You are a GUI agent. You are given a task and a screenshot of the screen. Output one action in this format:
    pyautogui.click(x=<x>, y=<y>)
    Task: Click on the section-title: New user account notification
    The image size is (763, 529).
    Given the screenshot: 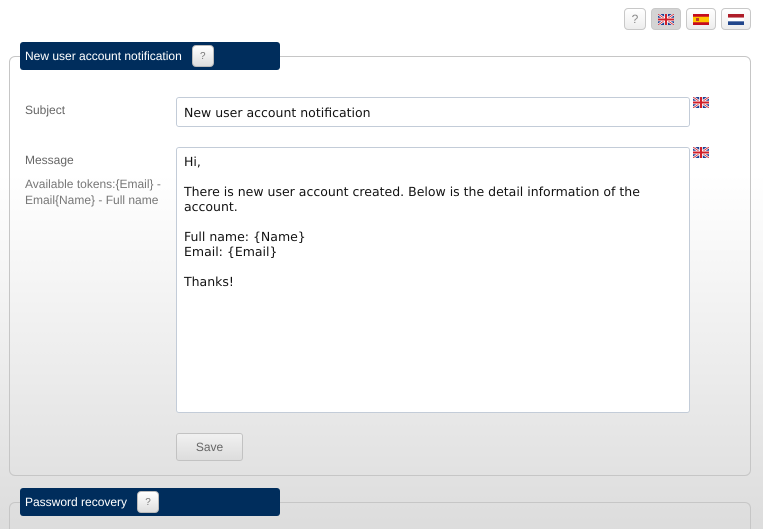 What is the action you would take?
    pyautogui.click(x=103, y=56)
    